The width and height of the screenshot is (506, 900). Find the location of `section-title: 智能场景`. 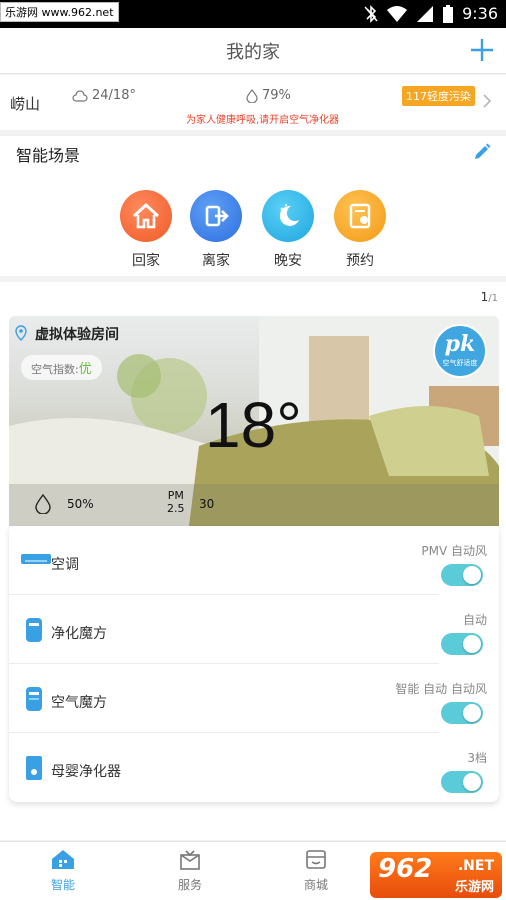

section-title: 智能场景 is located at coordinates (48, 155).